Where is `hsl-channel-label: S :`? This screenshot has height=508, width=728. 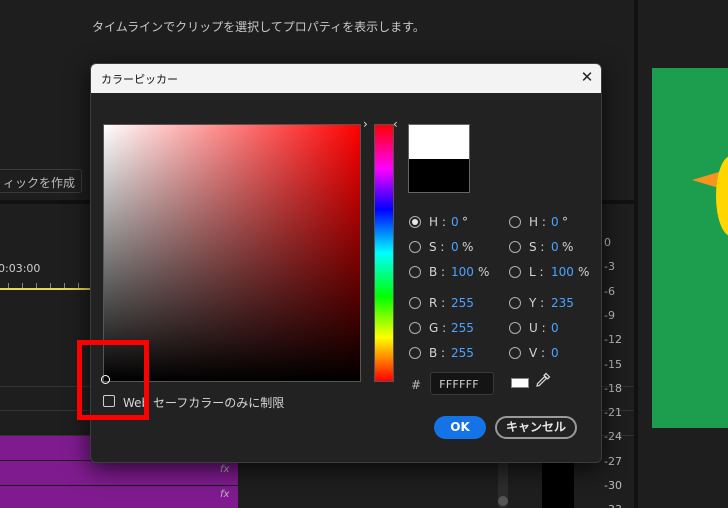
hsl-channel-label: S : is located at coordinates (537, 247).